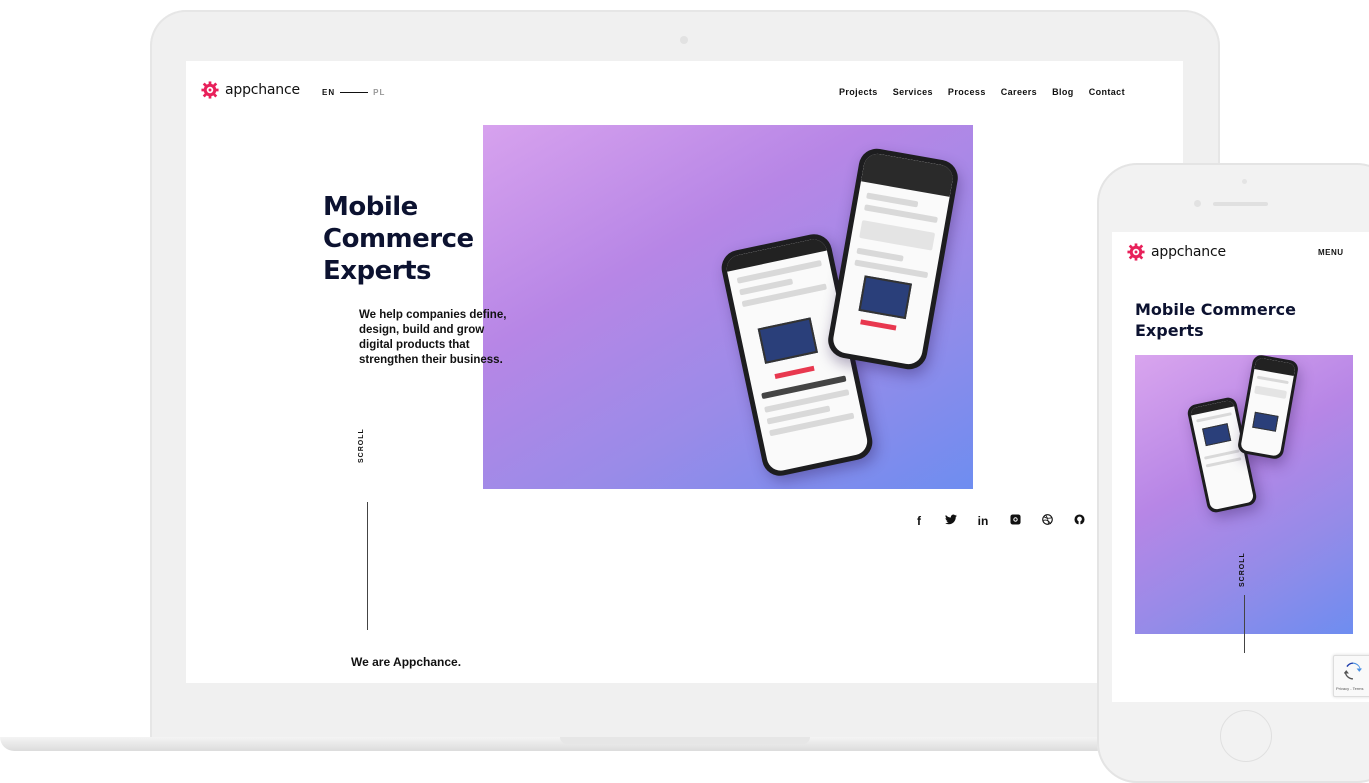 The width and height of the screenshot is (1369, 783). Describe the element at coordinates (684, 40) in the screenshot. I see `laptop-camera` at that location.